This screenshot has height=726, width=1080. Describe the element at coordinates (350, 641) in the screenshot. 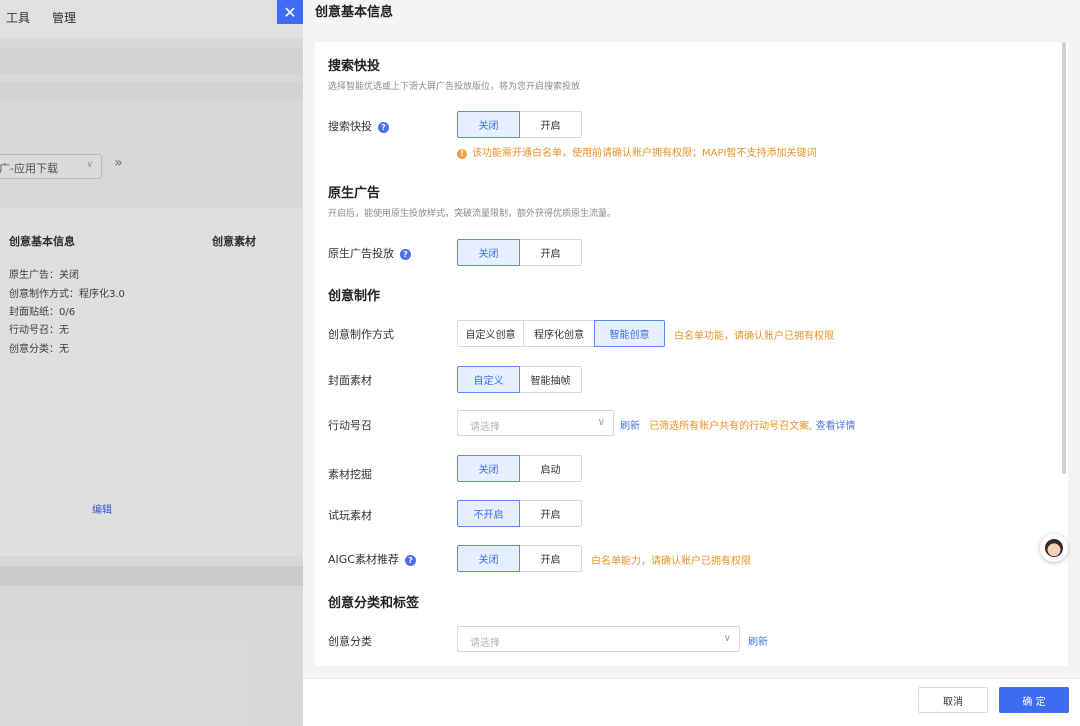

I see `field-label-category: 创意分类` at that location.